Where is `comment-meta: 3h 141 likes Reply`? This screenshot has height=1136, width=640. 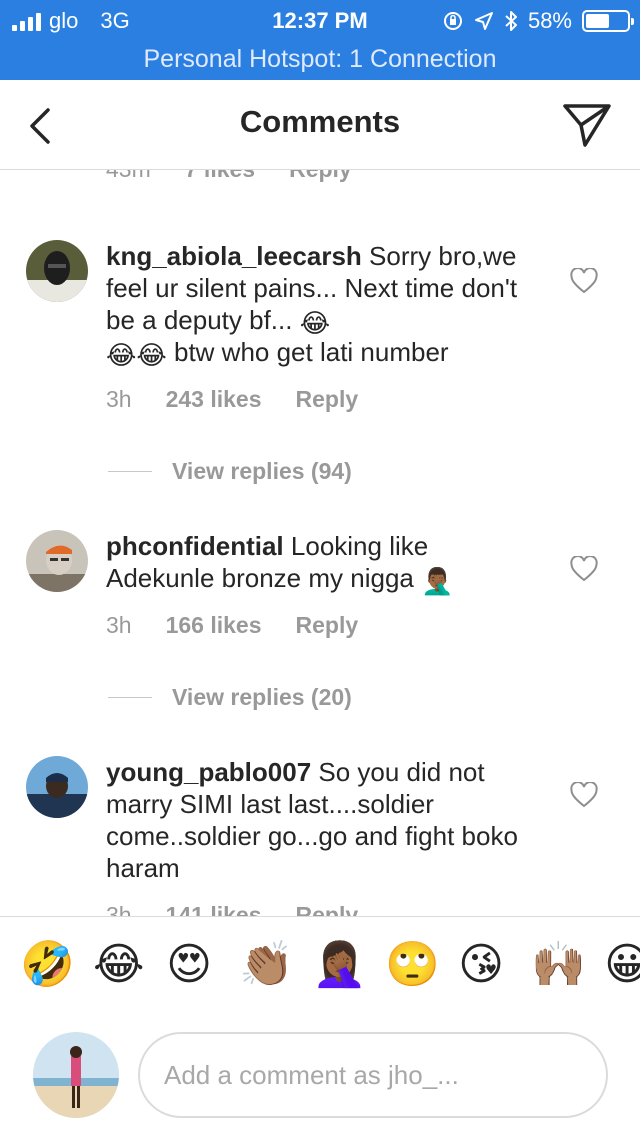
comment-meta: 3h 141 likes Reply is located at coordinates (232, 909).